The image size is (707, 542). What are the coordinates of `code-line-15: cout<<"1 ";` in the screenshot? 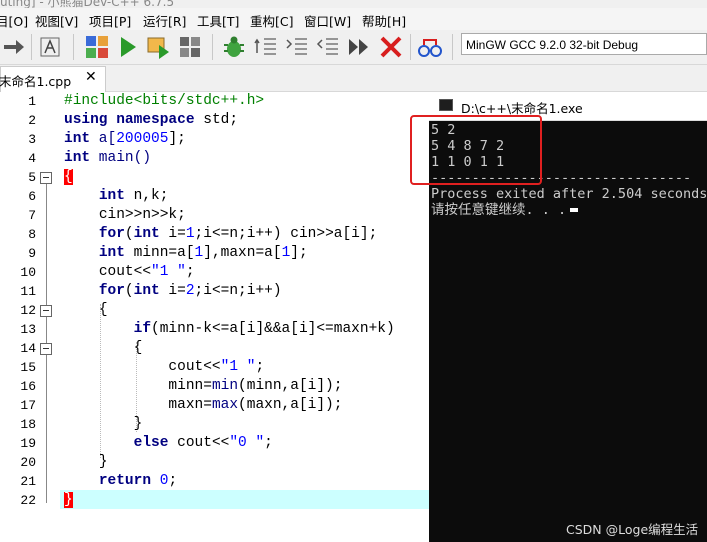 It's located at (216, 367).